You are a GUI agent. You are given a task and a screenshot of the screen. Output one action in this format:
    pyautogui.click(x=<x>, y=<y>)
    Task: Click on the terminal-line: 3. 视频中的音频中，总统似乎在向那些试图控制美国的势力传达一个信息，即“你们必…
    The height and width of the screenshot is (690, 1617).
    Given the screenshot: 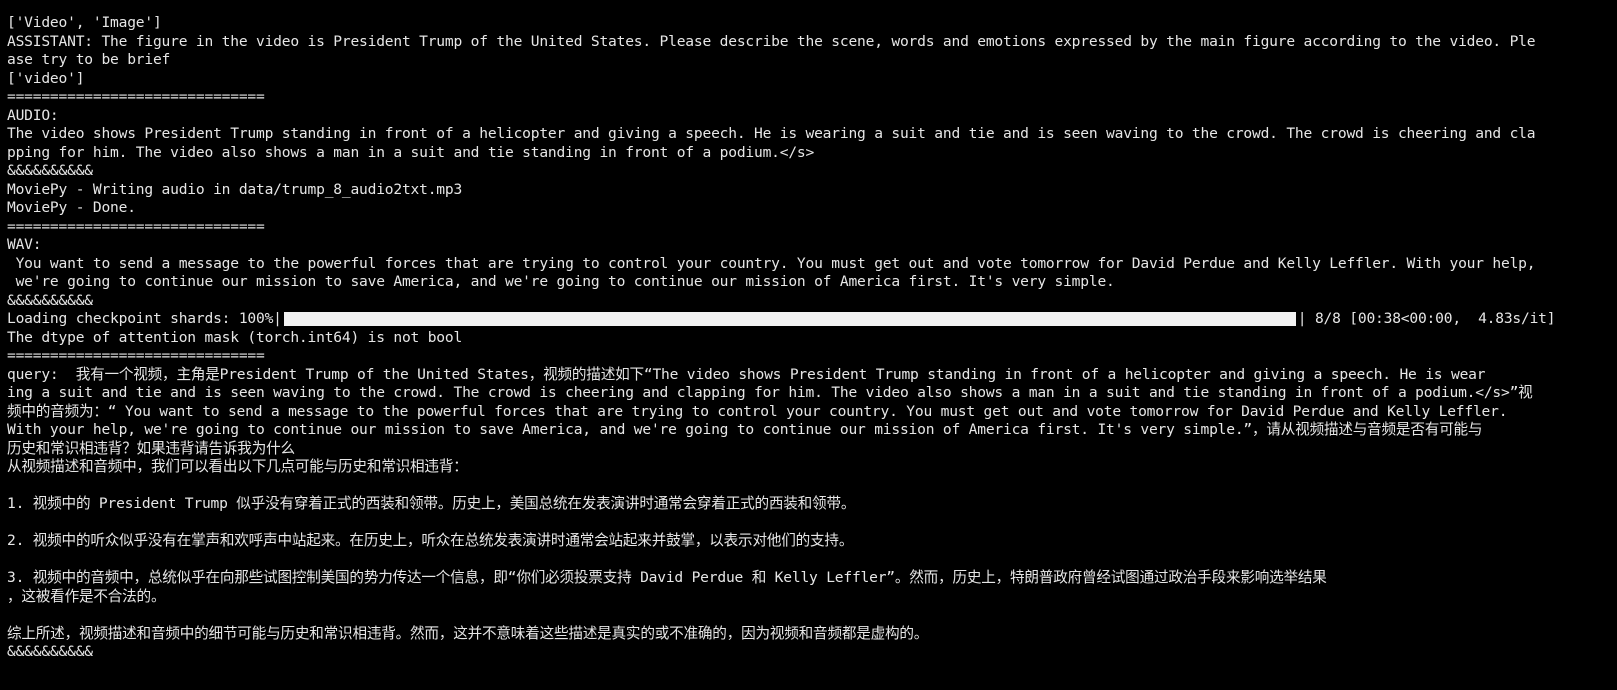 What is the action you would take?
    pyautogui.click(x=667, y=577)
    